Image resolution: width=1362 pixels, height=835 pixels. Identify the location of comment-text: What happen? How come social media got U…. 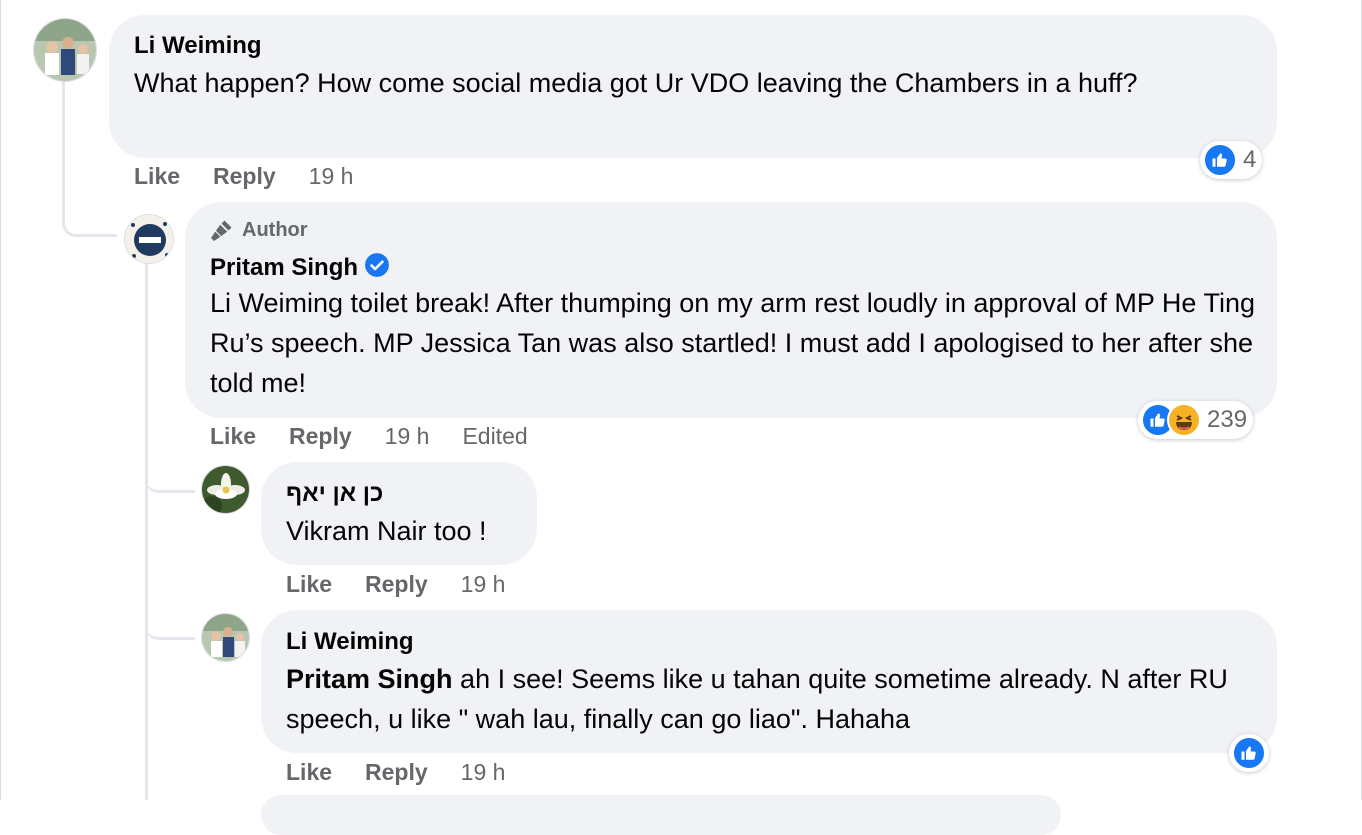
(636, 83).